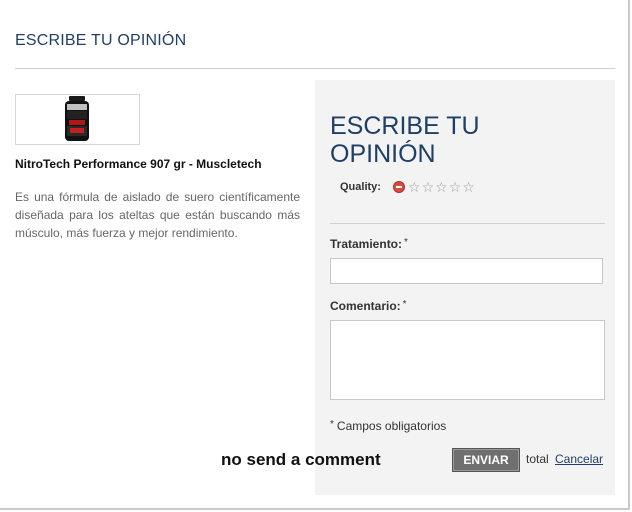 The height and width of the screenshot is (512, 632). I want to click on required-note-text: Campos obligatorios, so click(391, 426).